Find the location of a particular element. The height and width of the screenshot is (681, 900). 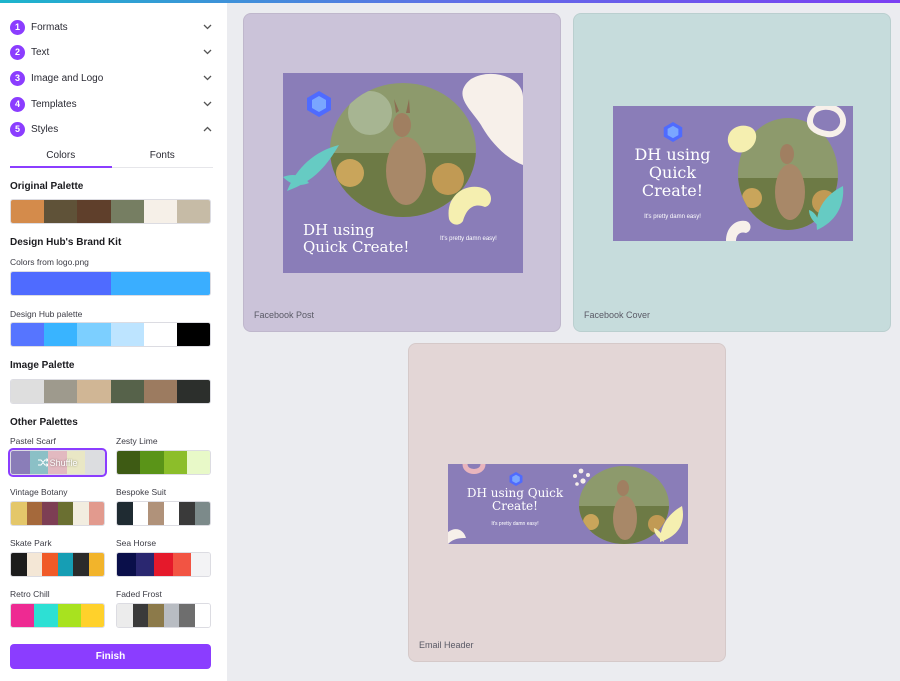

styles-tabs: Colors Fonts is located at coordinates (111, 157).